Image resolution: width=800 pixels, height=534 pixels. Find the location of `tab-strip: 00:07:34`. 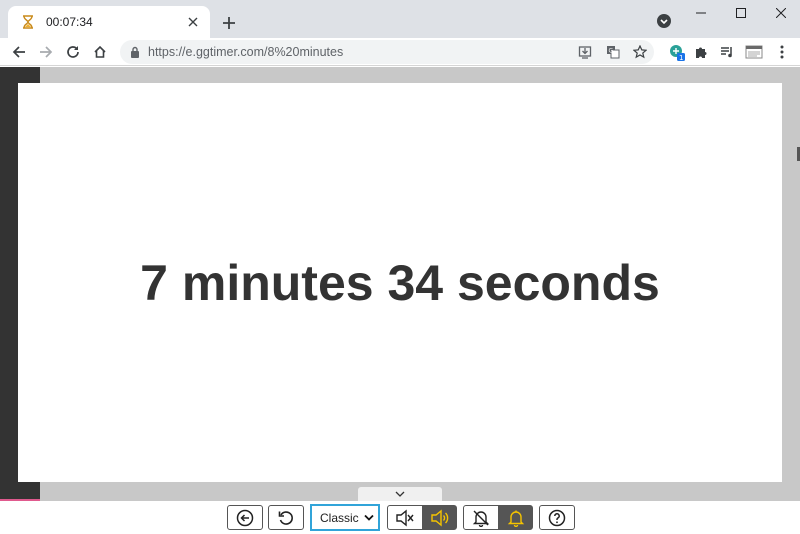

tab-strip: 00:07:34 is located at coordinates (400, 19).